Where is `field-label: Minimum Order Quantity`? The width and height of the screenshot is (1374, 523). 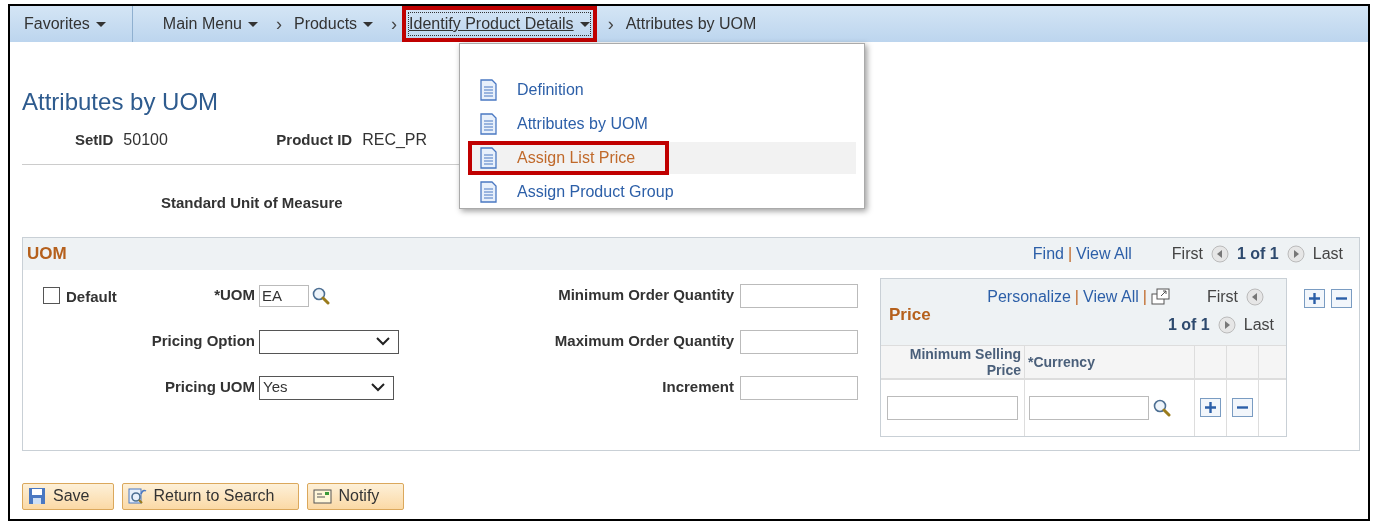 field-label: Minimum Order Quantity is located at coordinates (646, 295).